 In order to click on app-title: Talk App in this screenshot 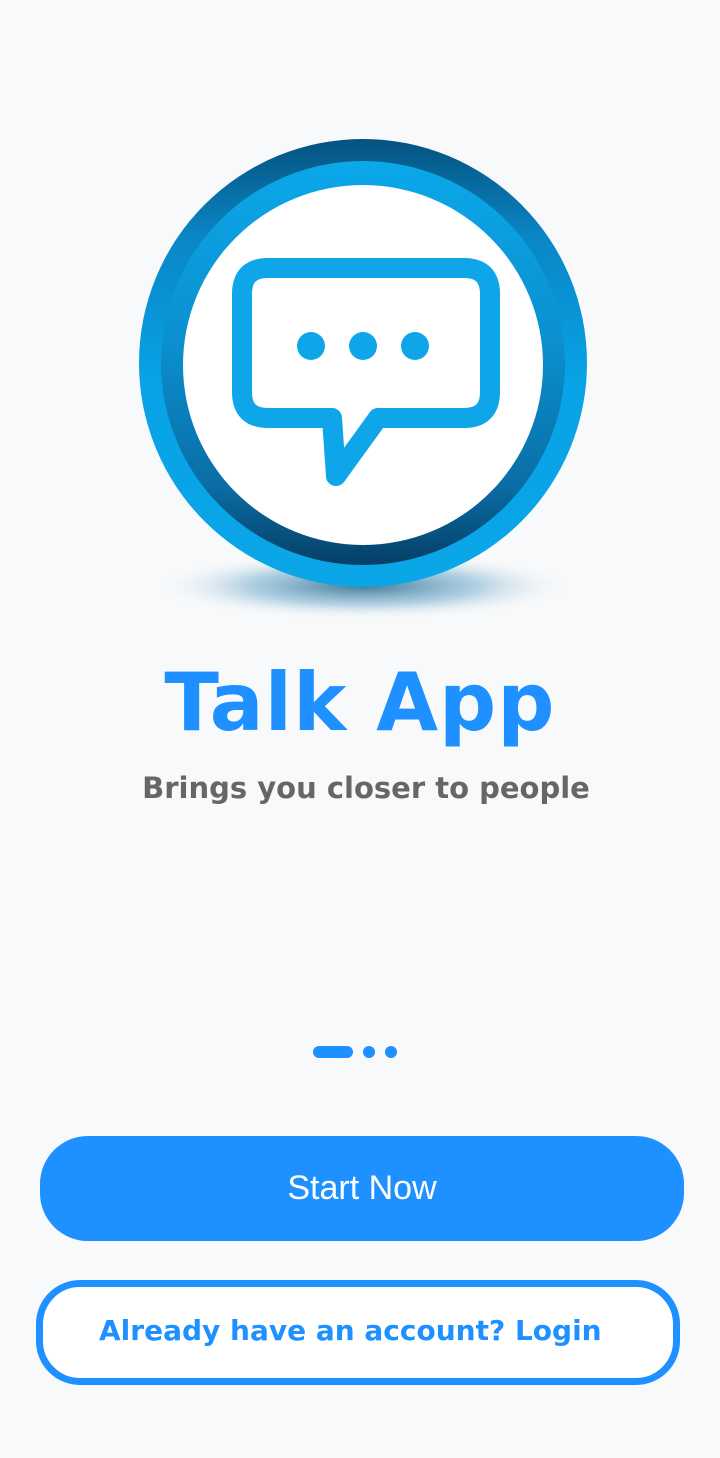, I will do `click(360, 702)`.